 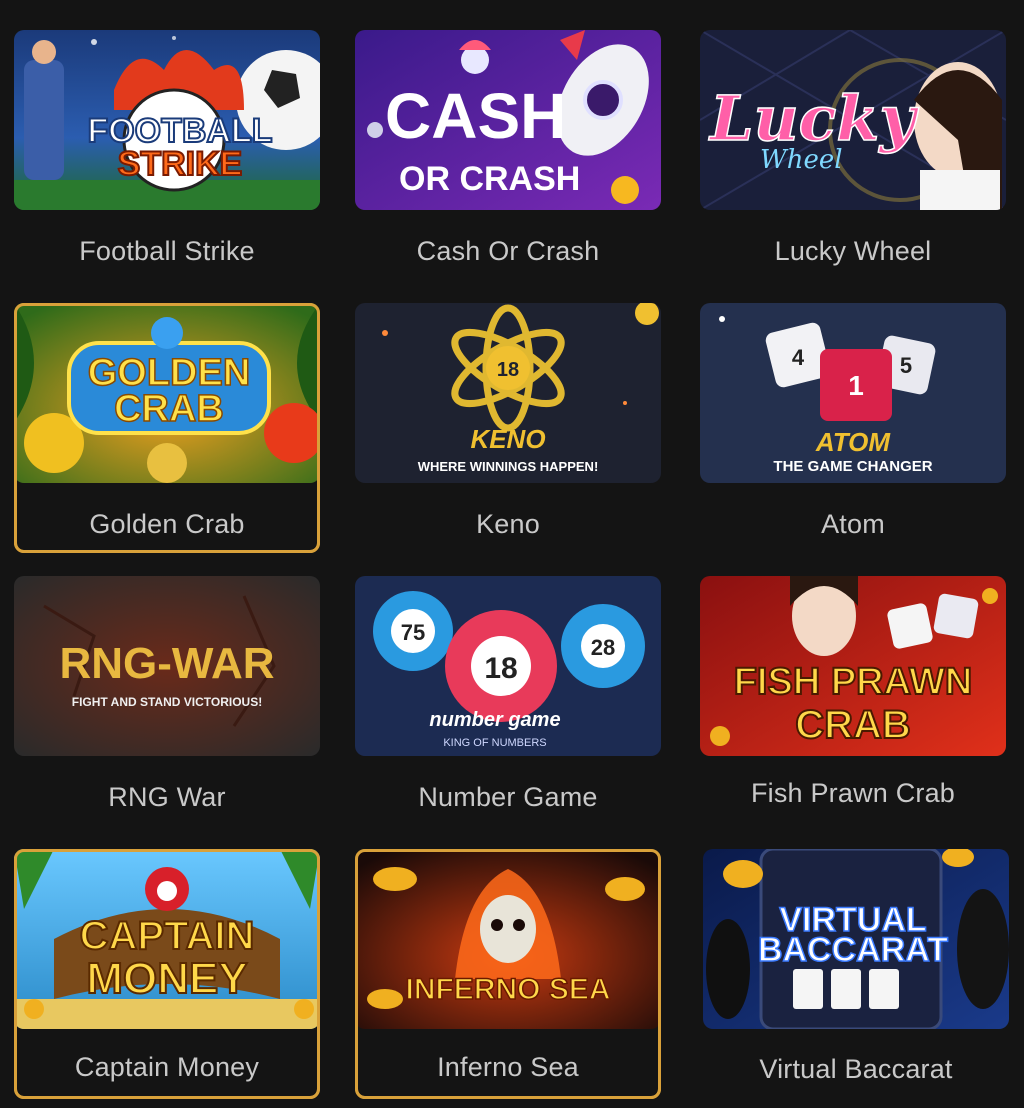 I want to click on game-name: Inferno Sea, so click(x=508, y=1067).